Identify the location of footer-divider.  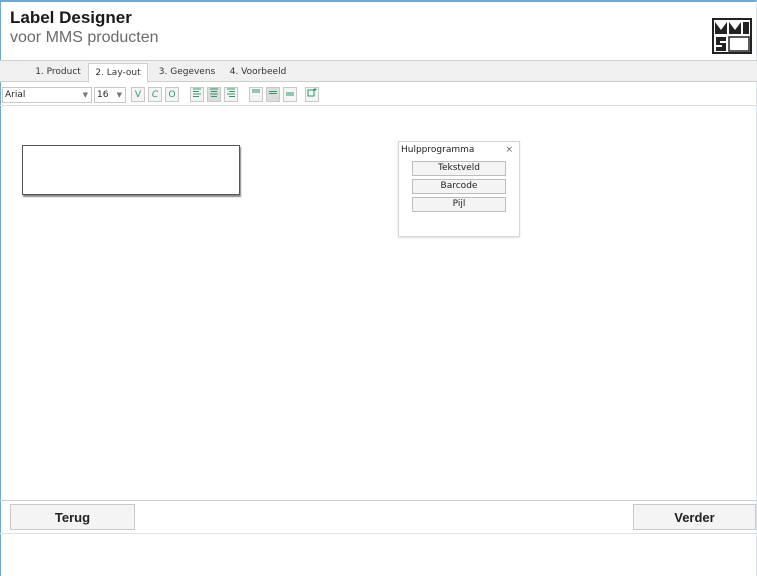
(378, 500).